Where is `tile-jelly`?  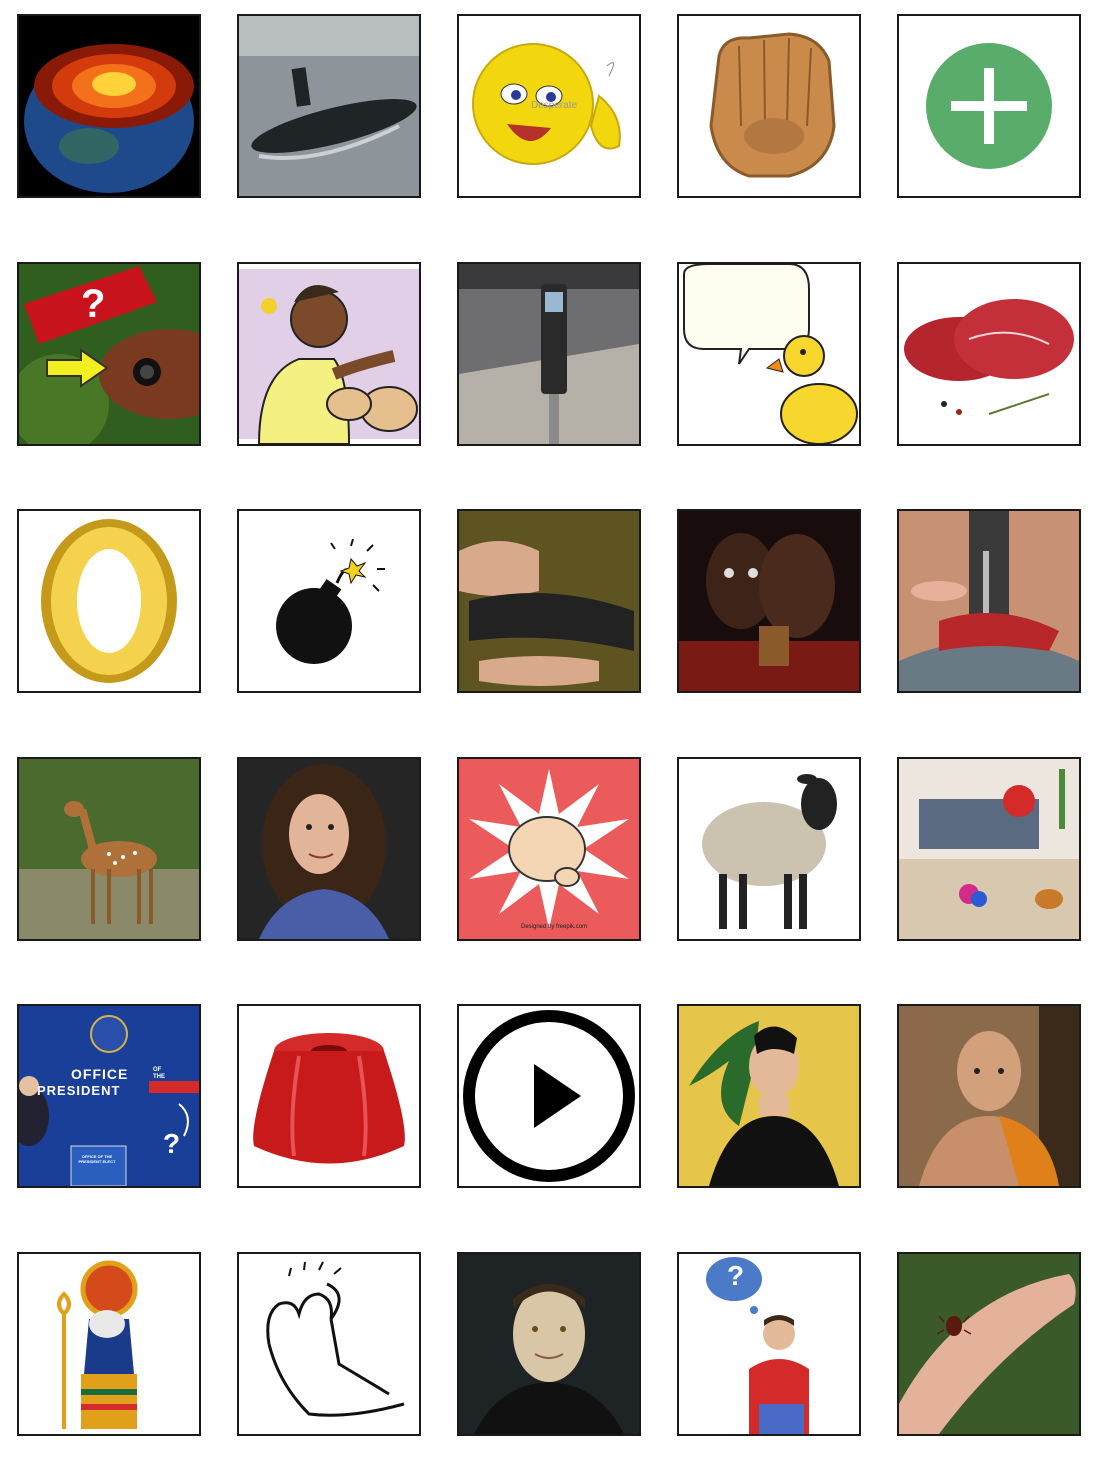 tile-jelly is located at coordinates (329, 1096).